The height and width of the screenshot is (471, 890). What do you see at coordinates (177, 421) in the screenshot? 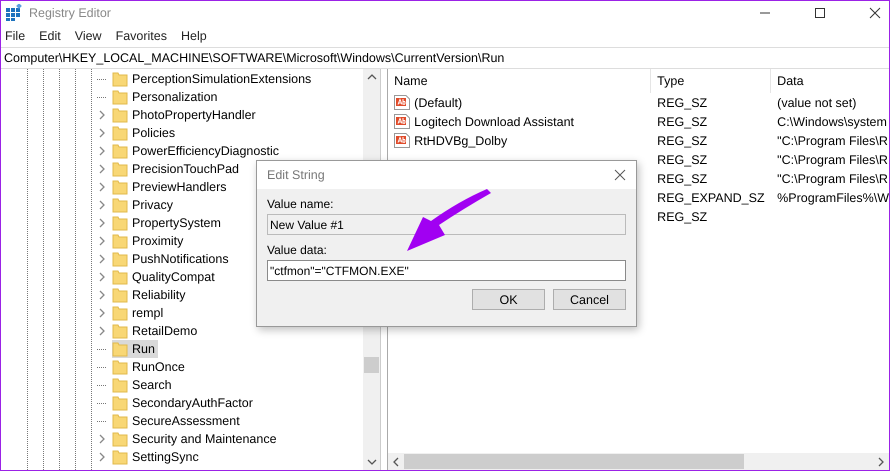
I see `tree-item: SecureAssessment` at bounding box center [177, 421].